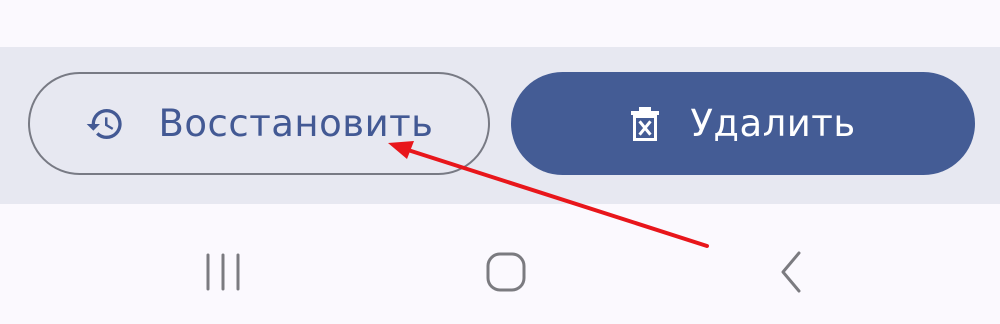 This screenshot has height=324, width=1000. I want to click on restore-button: Восстановить, so click(259, 123).